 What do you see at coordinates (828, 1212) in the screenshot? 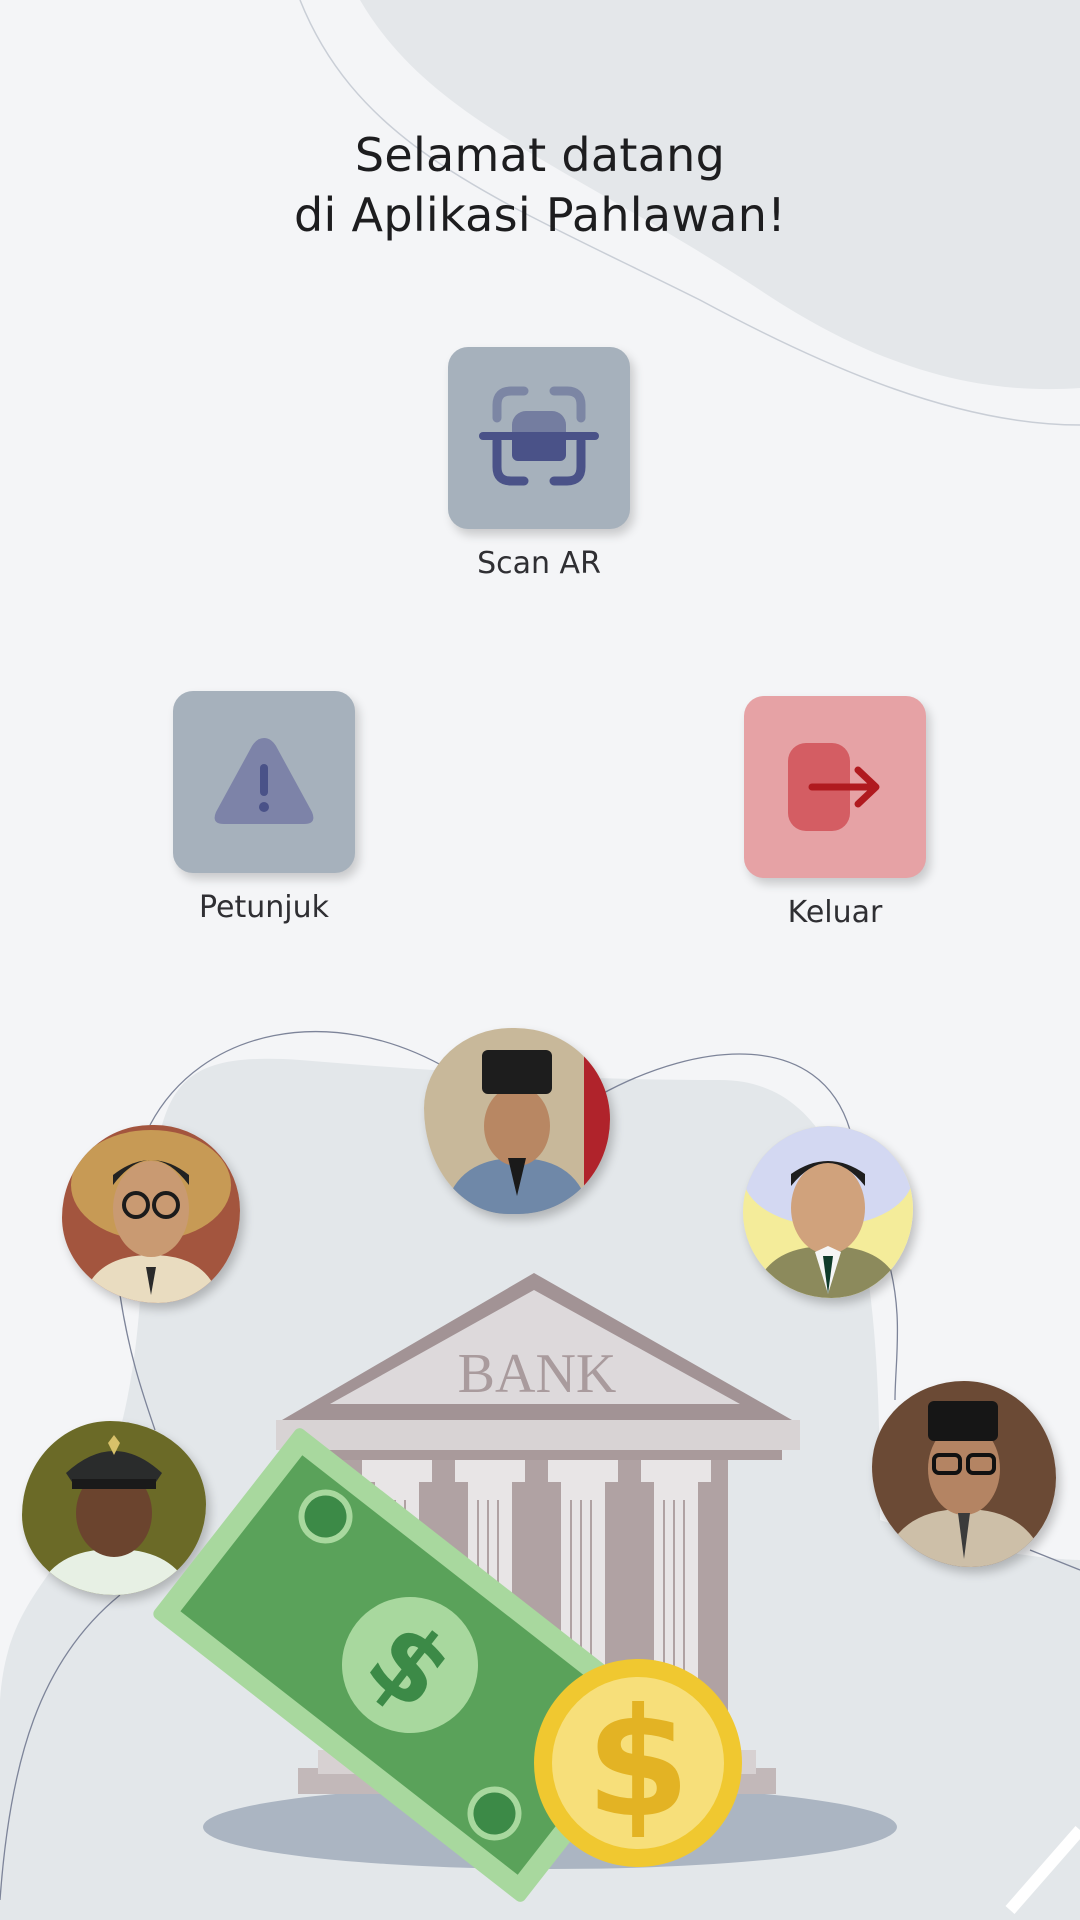
I see `hero-portrait-right-top` at bounding box center [828, 1212].